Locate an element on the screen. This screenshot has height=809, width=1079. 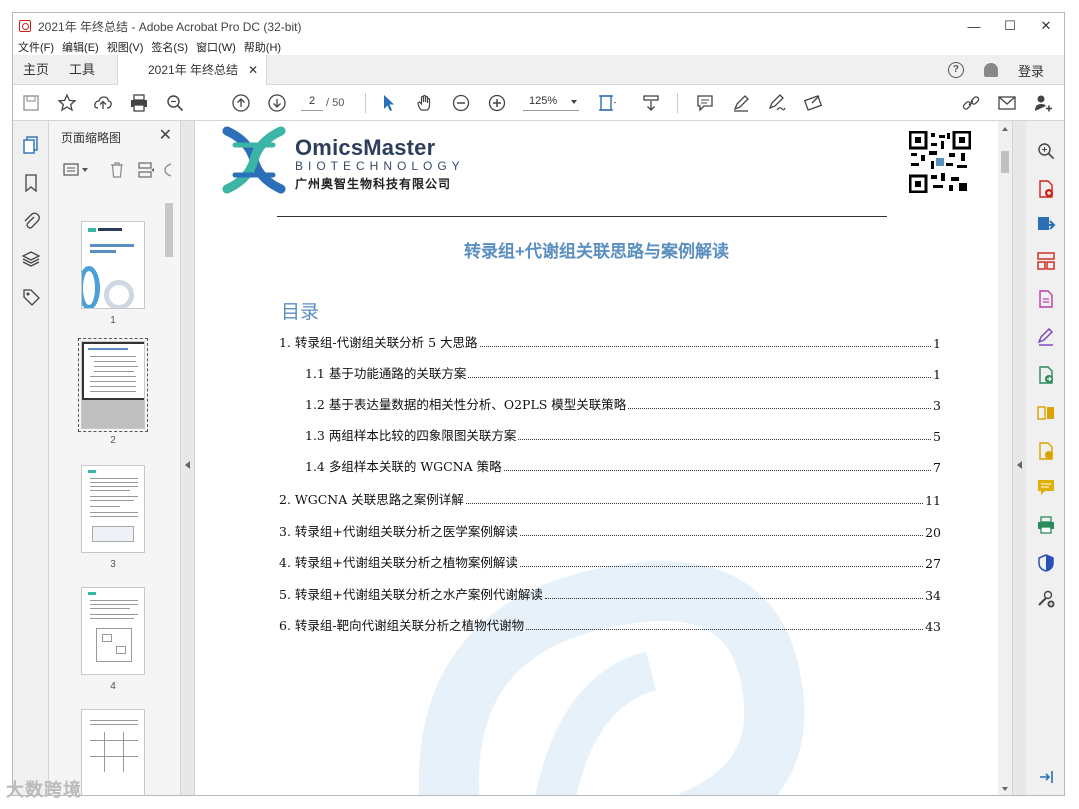
create-pdf-icon is located at coordinates (1046, 189).